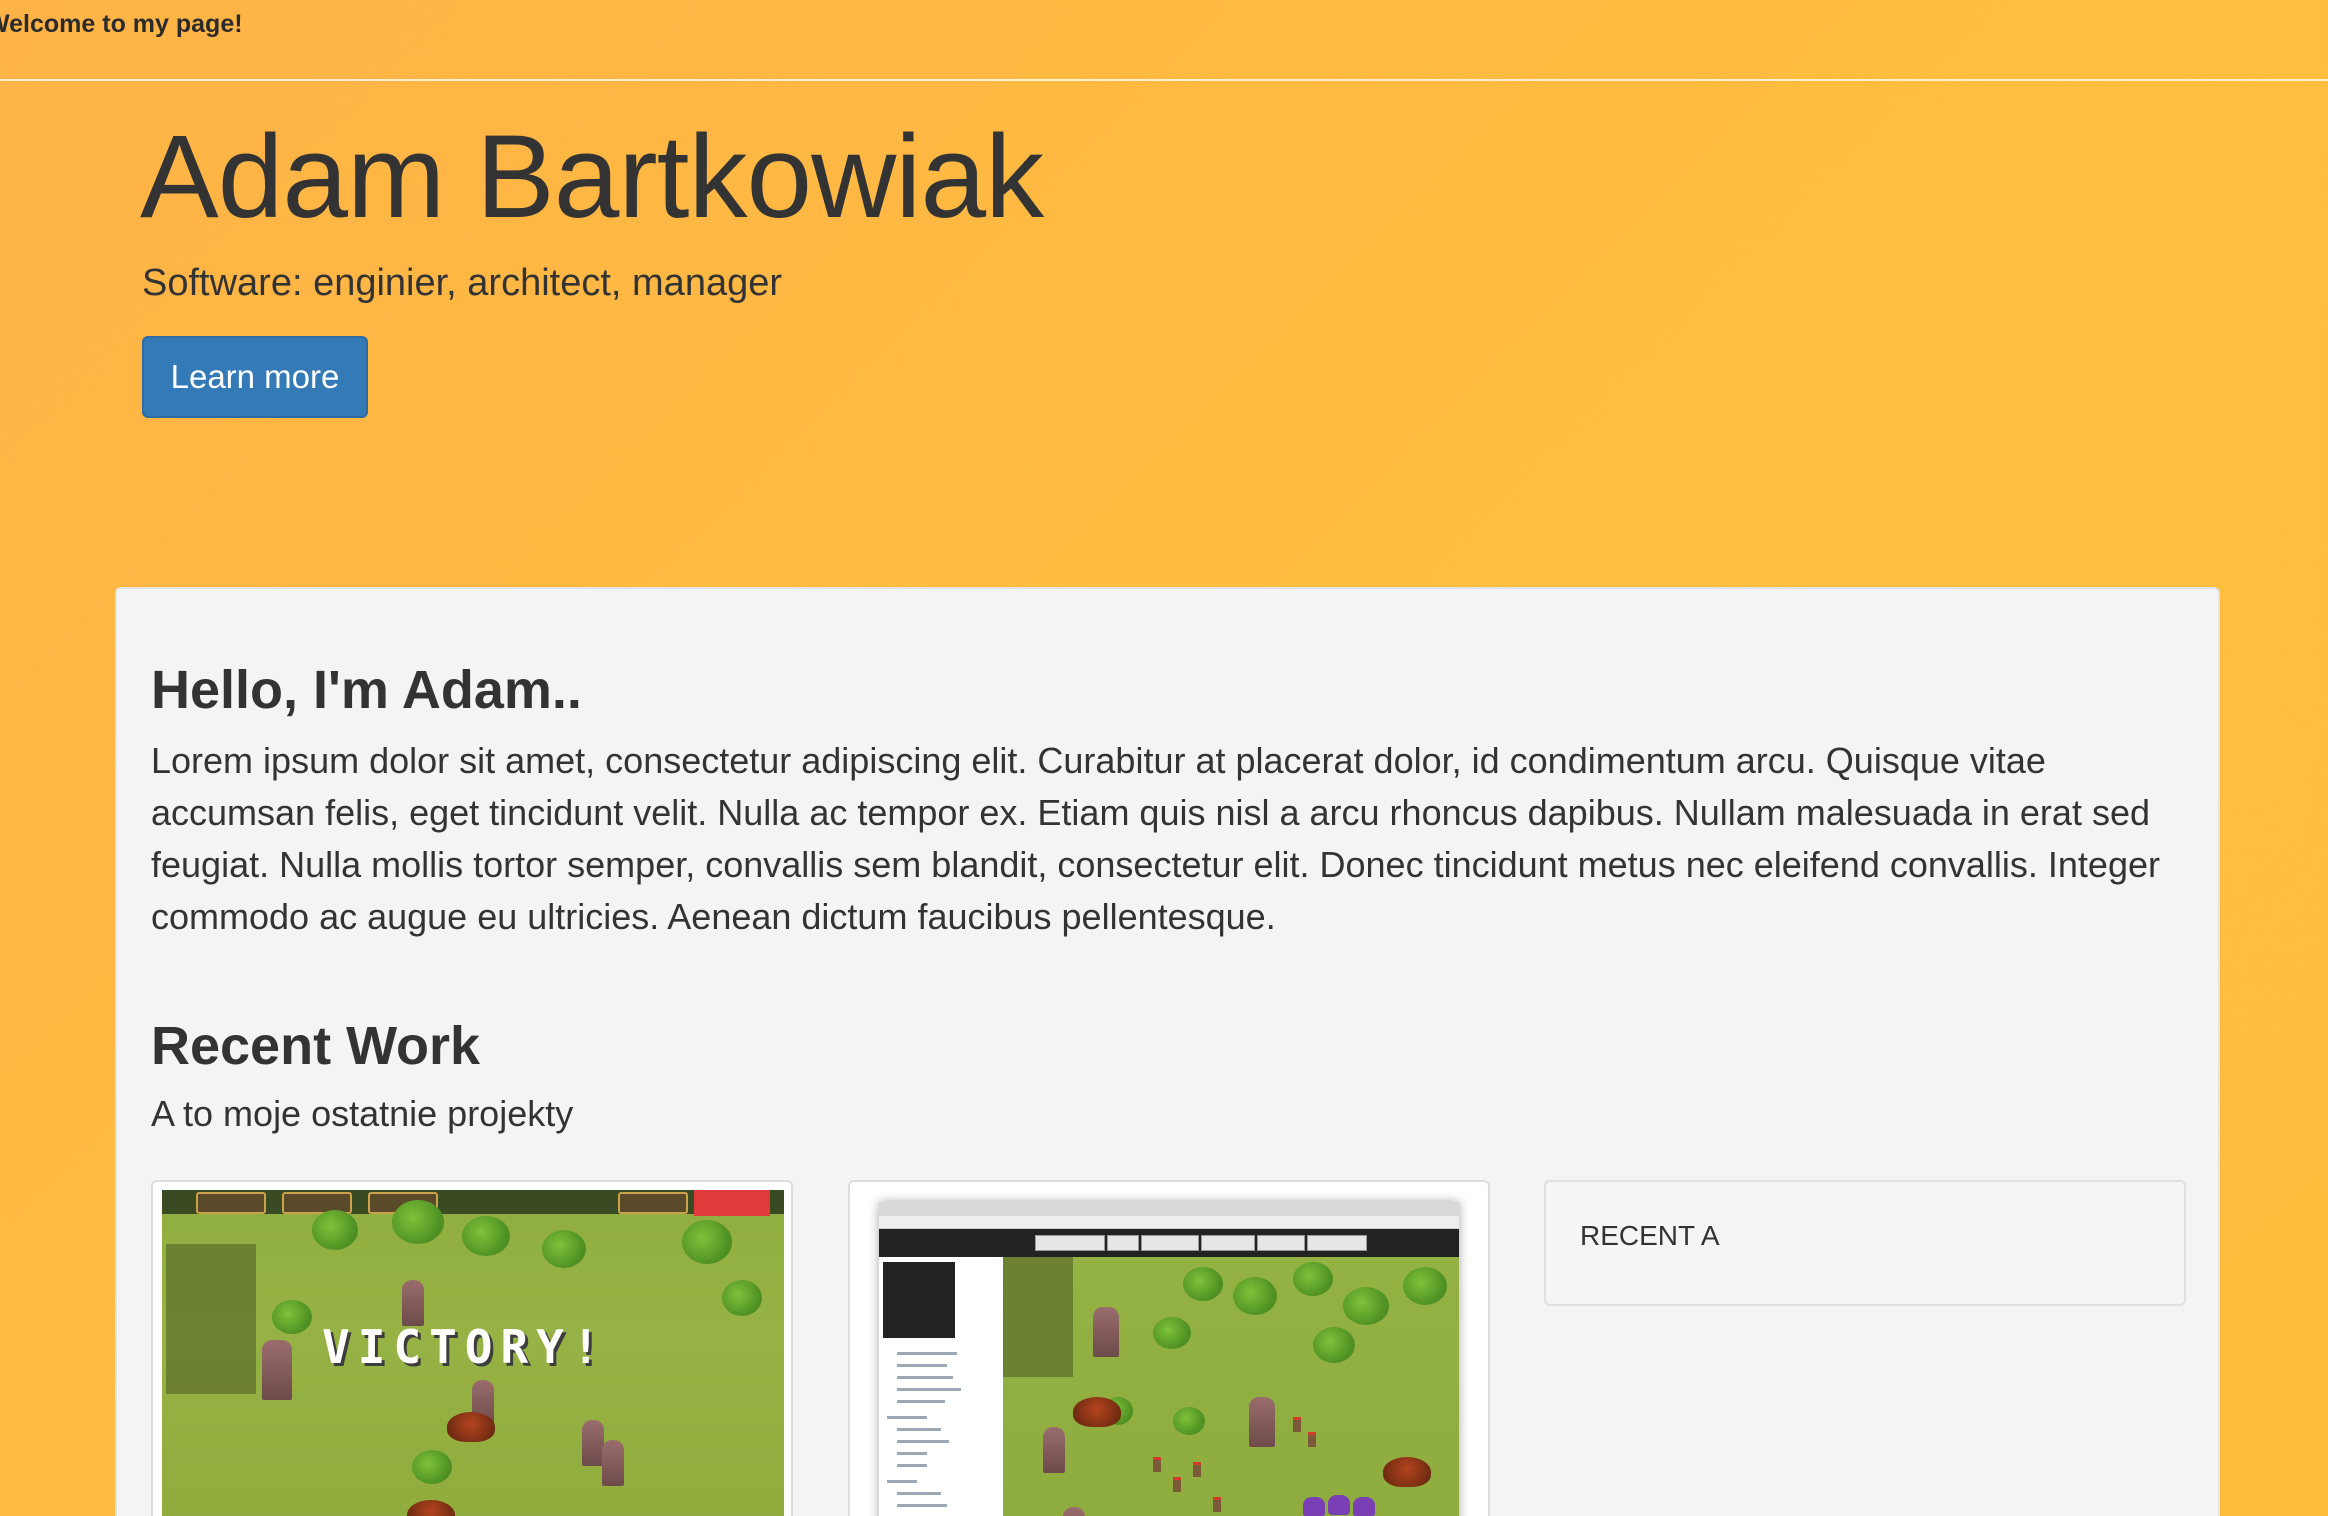 The height and width of the screenshot is (1516, 2328). I want to click on editor-screenshot-image, so click(1169, 1359).